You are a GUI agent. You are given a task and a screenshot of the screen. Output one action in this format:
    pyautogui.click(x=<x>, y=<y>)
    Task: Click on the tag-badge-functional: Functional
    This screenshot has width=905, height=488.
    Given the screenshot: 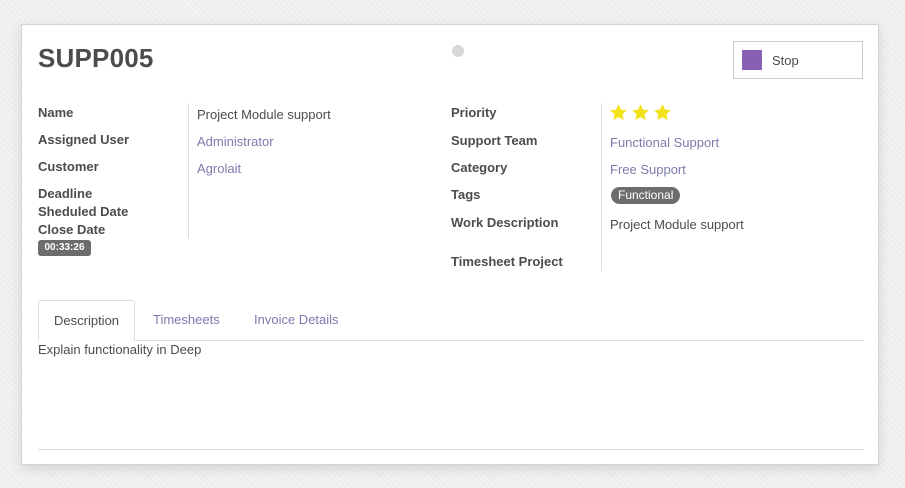 What is the action you would take?
    pyautogui.click(x=646, y=195)
    